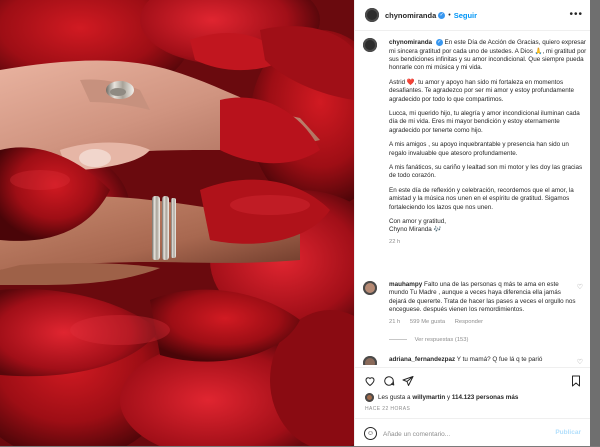 The height and width of the screenshot is (447, 600). What do you see at coordinates (418, 222) in the screenshot?
I see `caption-closing-1: Con amor y gratitud,` at bounding box center [418, 222].